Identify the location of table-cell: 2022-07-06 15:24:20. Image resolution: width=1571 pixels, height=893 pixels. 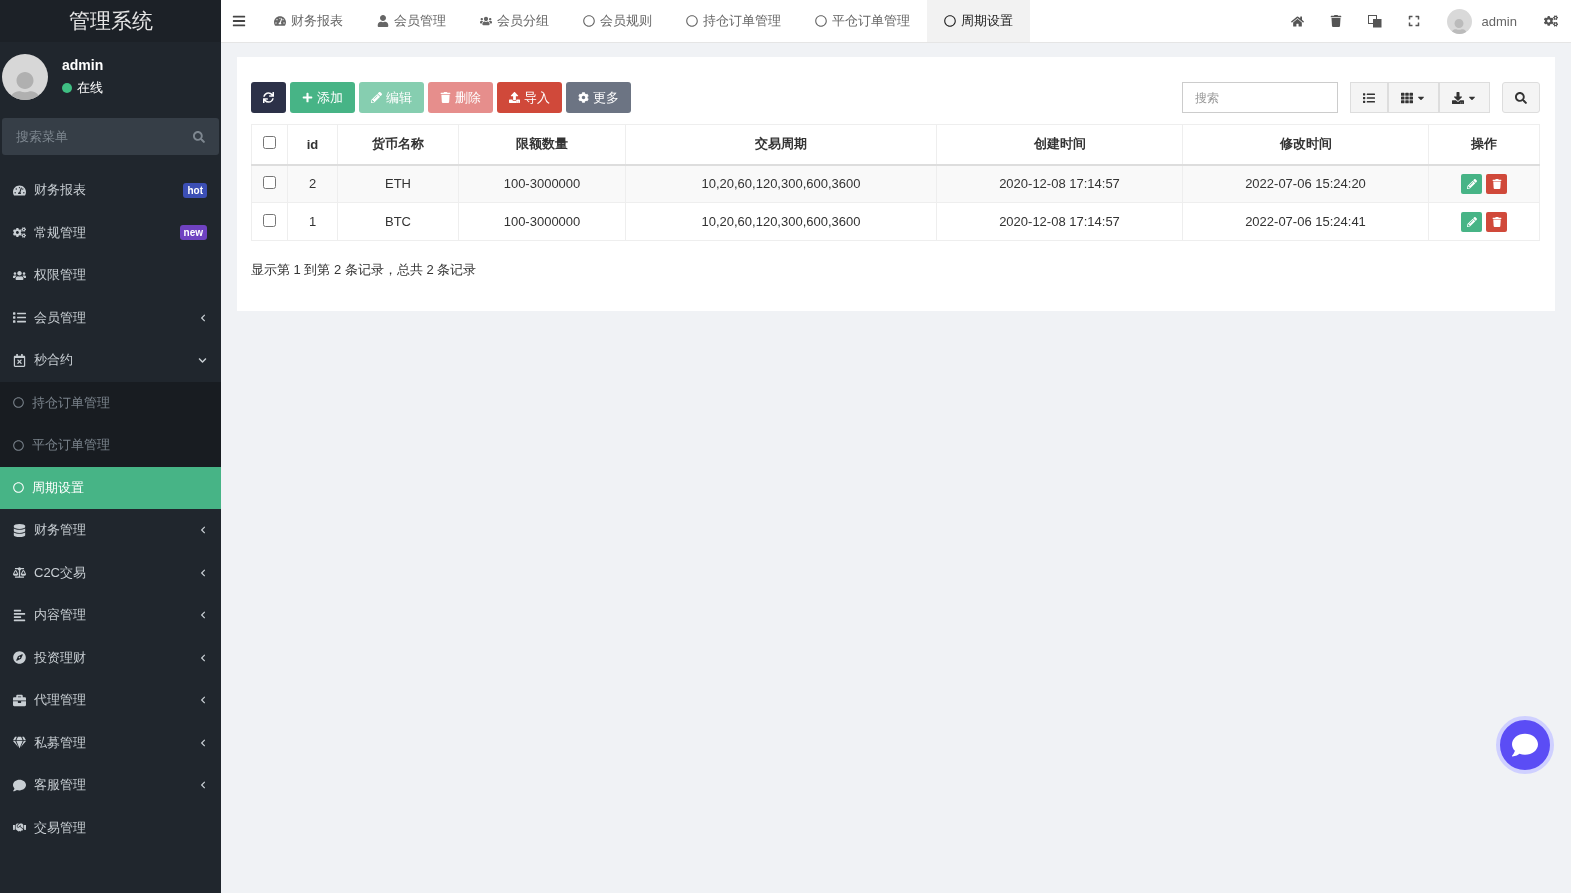
(1305, 183).